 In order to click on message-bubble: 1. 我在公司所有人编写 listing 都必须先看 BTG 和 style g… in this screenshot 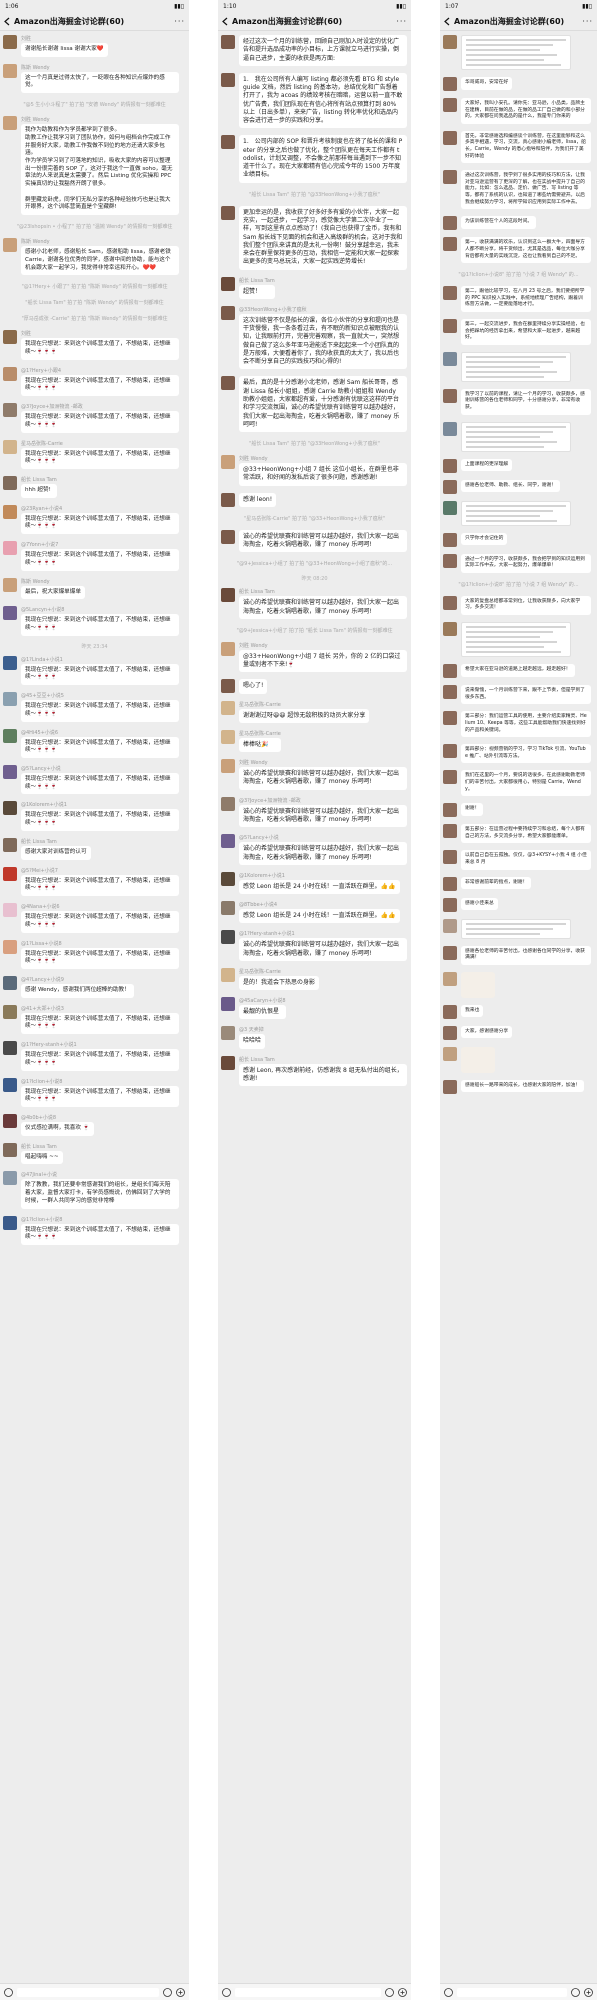, I will do `click(323, 100)`.